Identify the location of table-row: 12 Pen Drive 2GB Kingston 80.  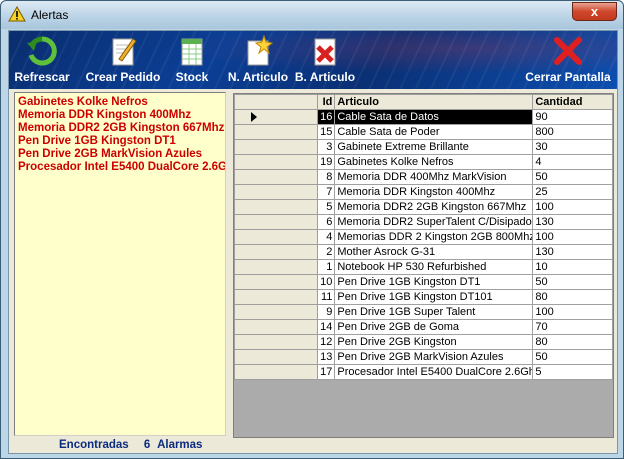
(423, 342).